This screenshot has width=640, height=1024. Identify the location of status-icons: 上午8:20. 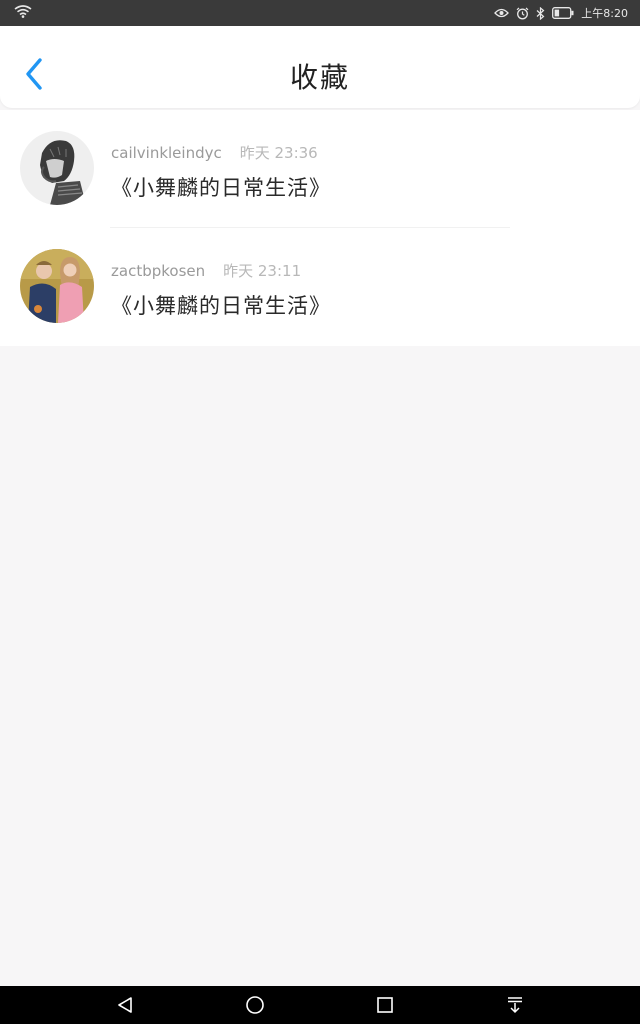
(561, 13).